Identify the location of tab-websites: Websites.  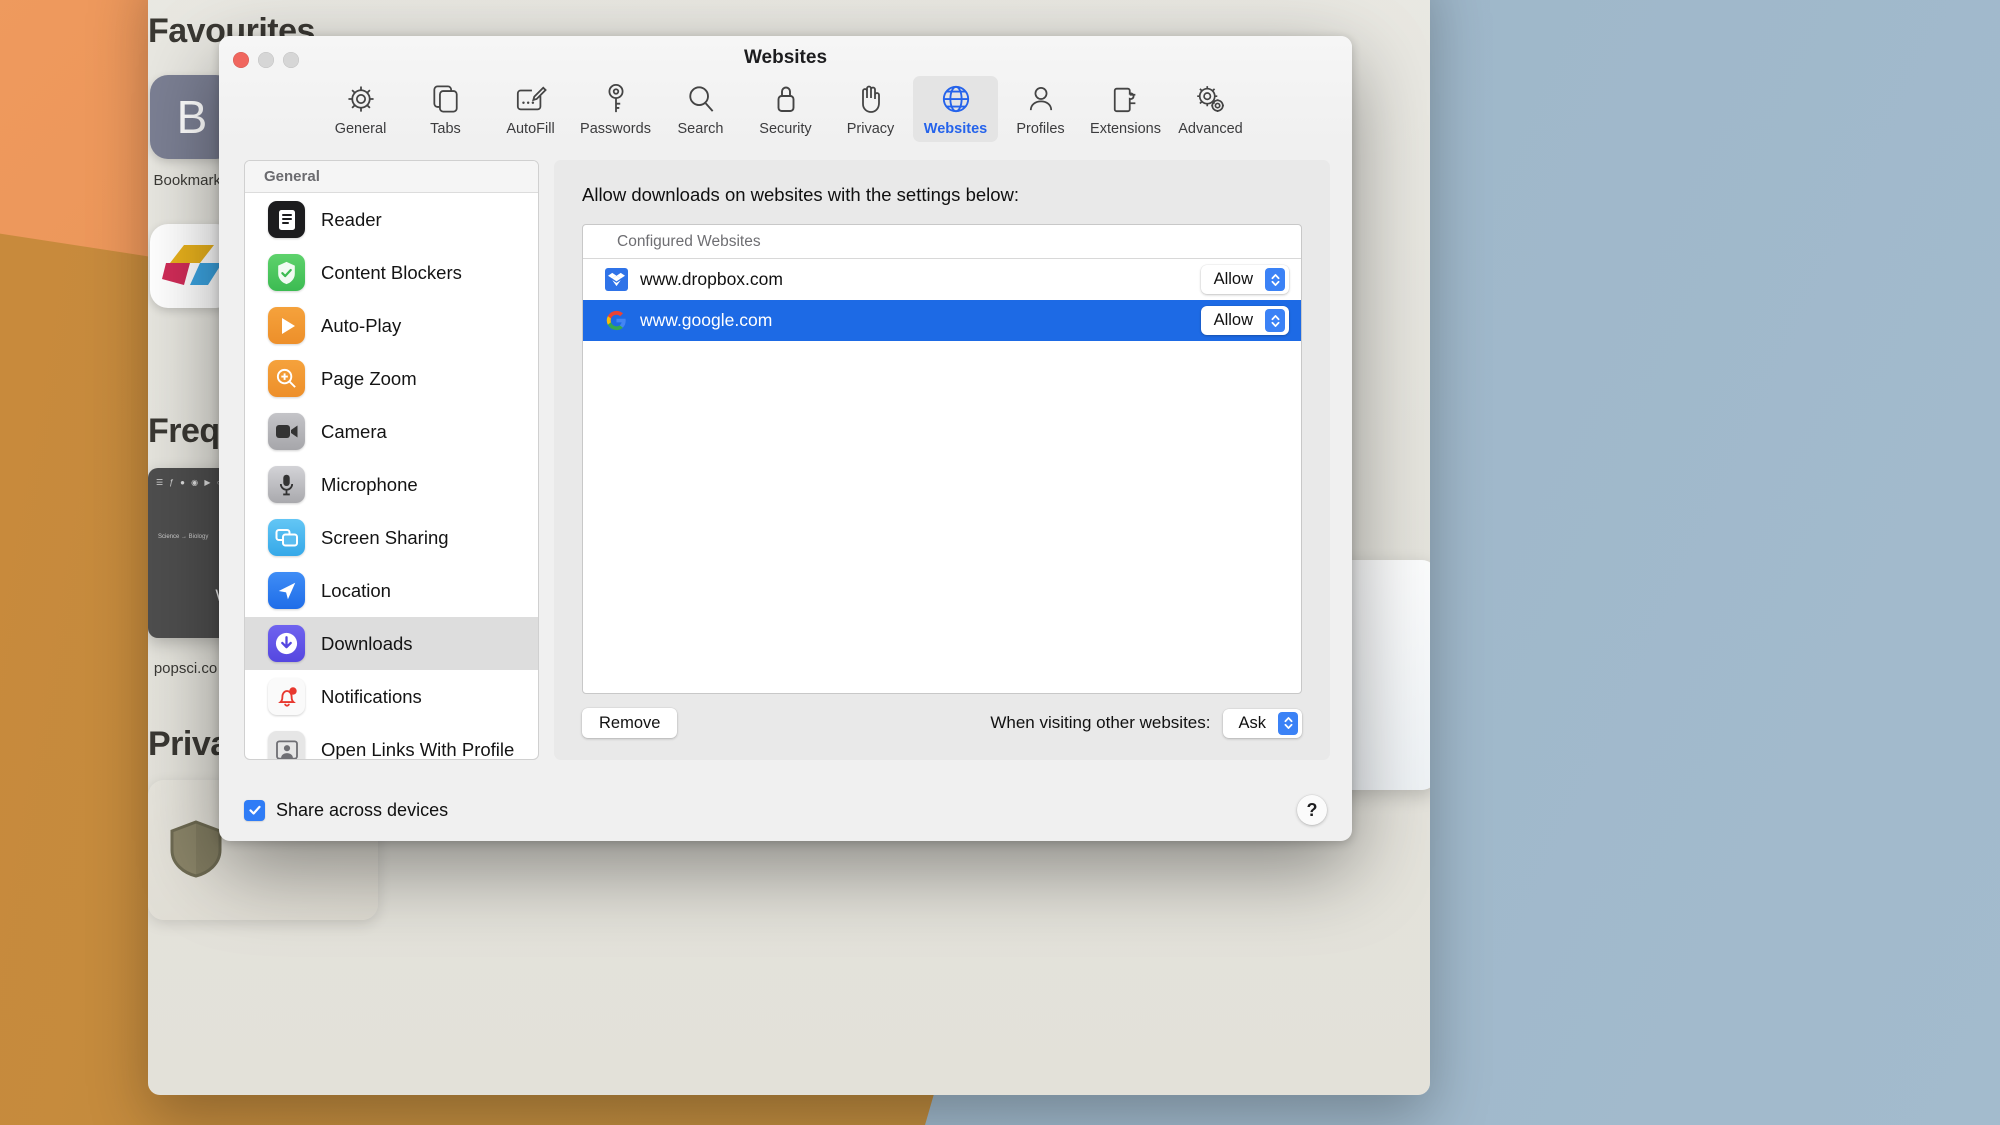
(955, 109).